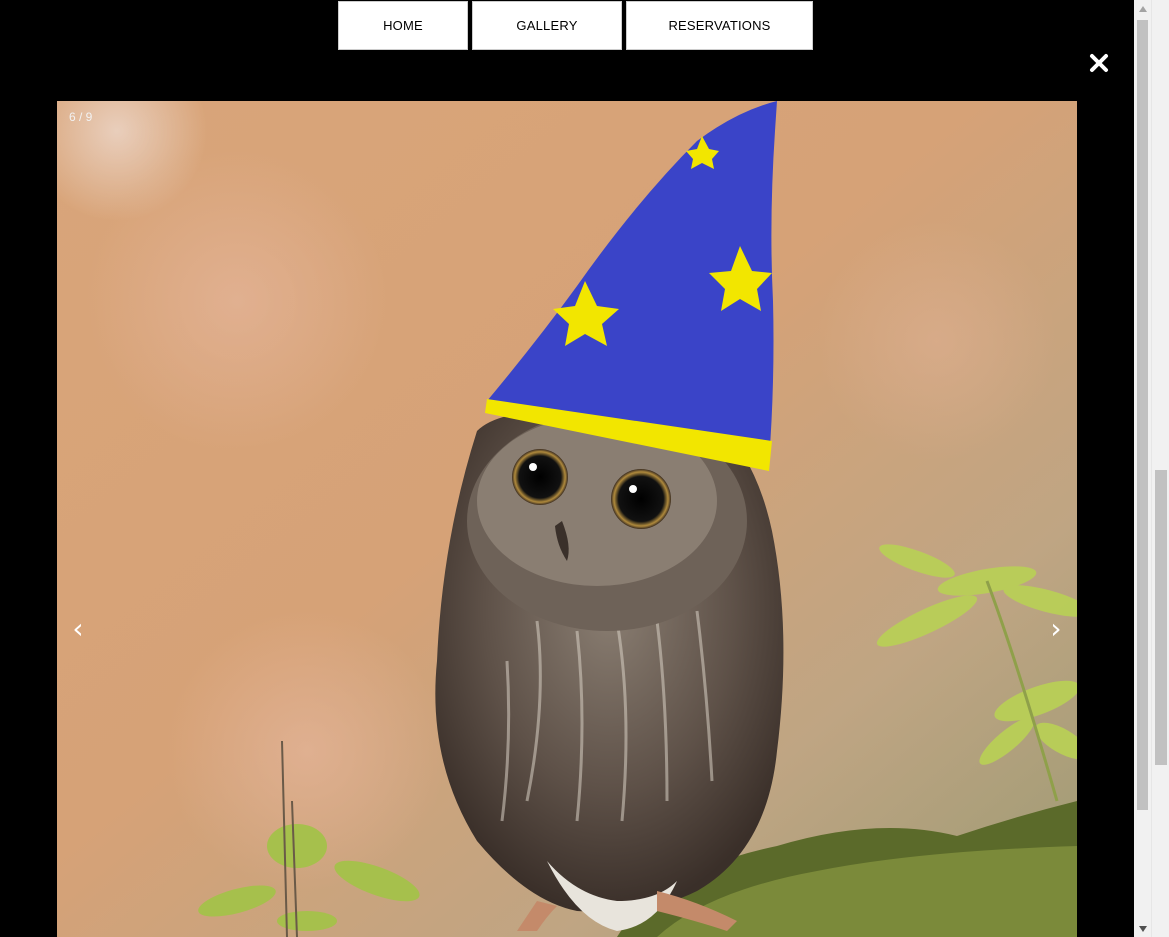 The image size is (1169, 937). What do you see at coordinates (547, 25) in the screenshot?
I see `nav-gallery-button: GALLERY` at bounding box center [547, 25].